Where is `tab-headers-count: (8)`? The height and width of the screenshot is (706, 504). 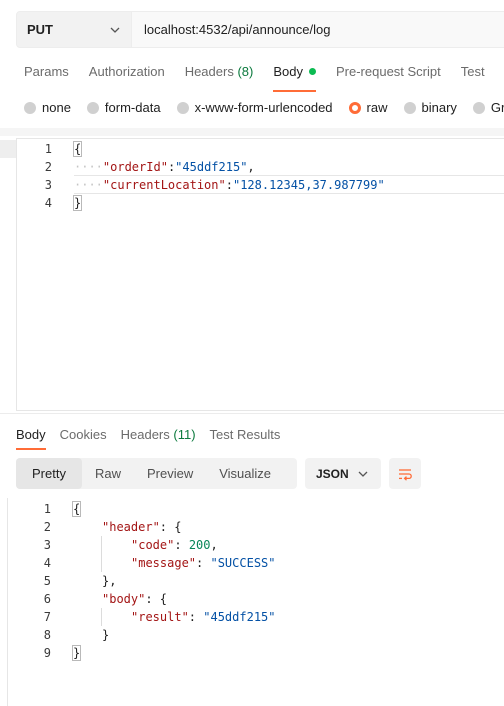 tab-headers-count: (8) is located at coordinates (245, 71).